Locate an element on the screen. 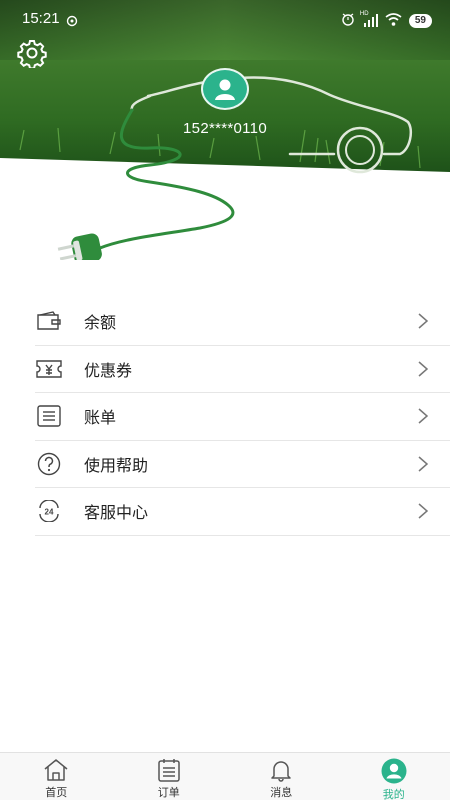  alarm-icon is located at coordinates (348, 20).